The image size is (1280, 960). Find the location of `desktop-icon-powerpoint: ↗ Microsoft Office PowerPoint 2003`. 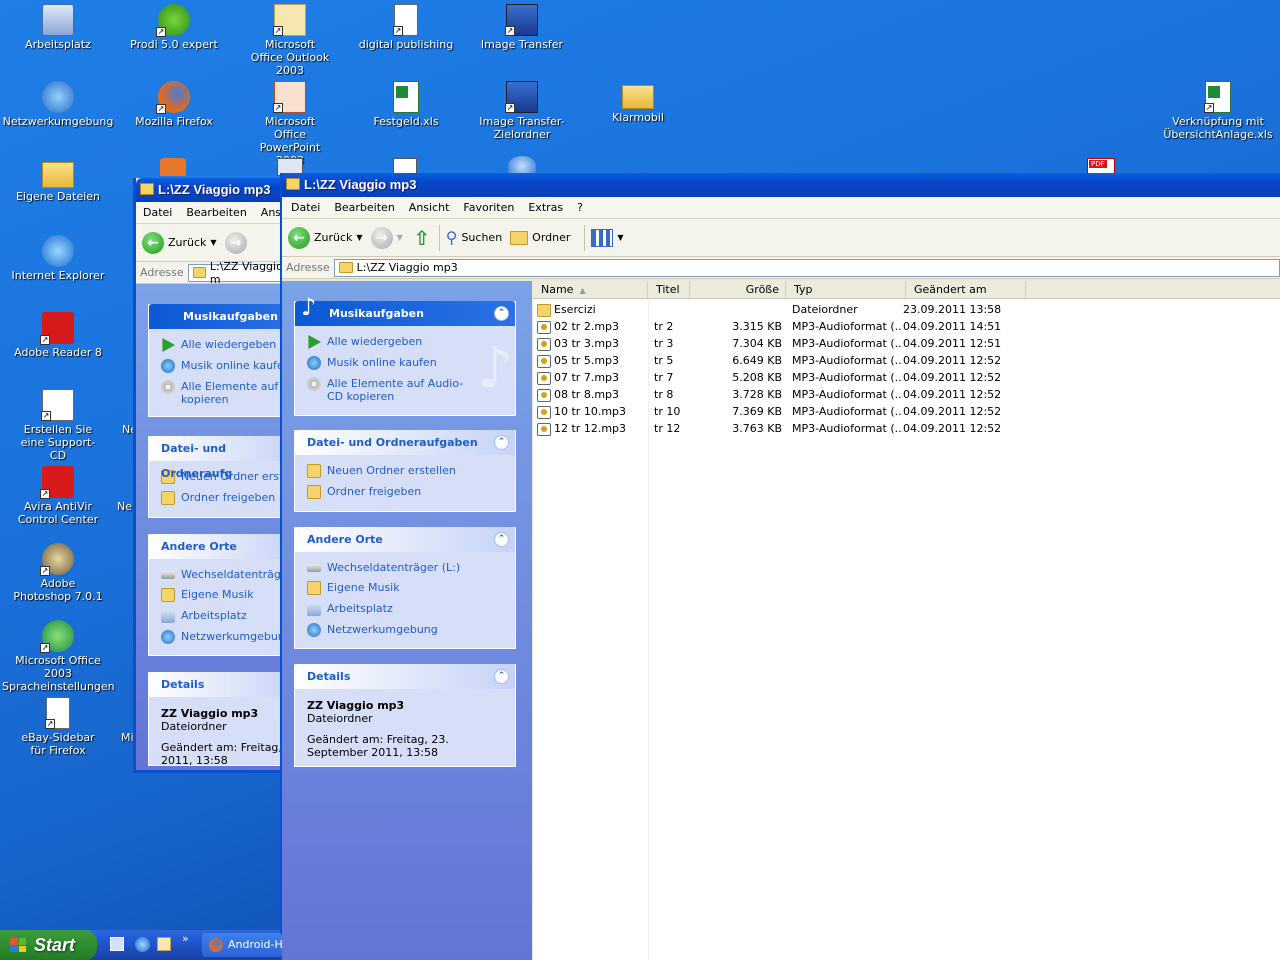

desktop-icon-powerpoint: ↗ Microsoft Office PowerPoint 2003 is located at coordinates (290, 124).